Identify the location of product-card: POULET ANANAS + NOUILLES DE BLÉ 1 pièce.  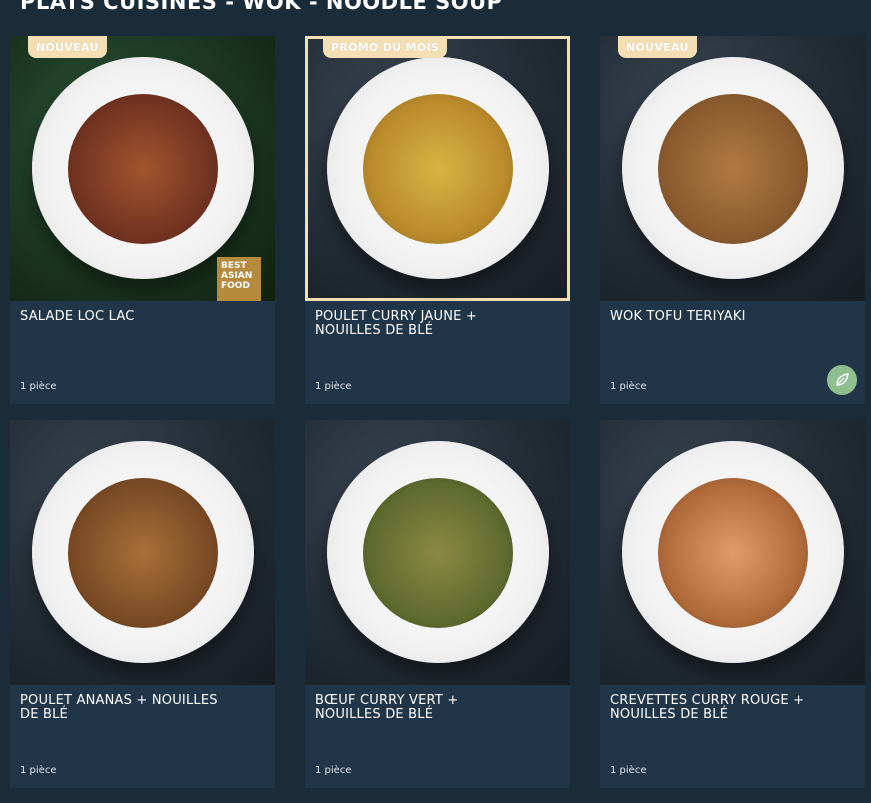
(142, 604).